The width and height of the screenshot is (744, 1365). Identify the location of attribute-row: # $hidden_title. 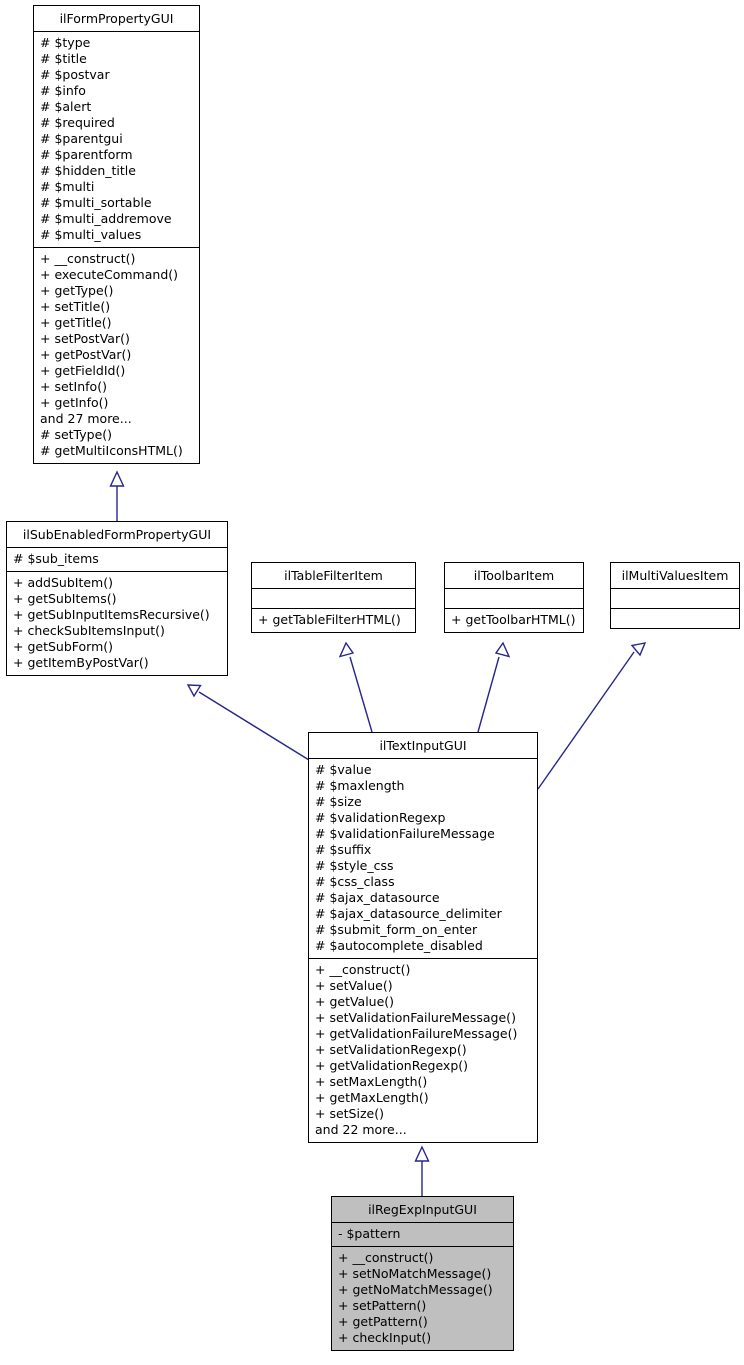
(88, 170).